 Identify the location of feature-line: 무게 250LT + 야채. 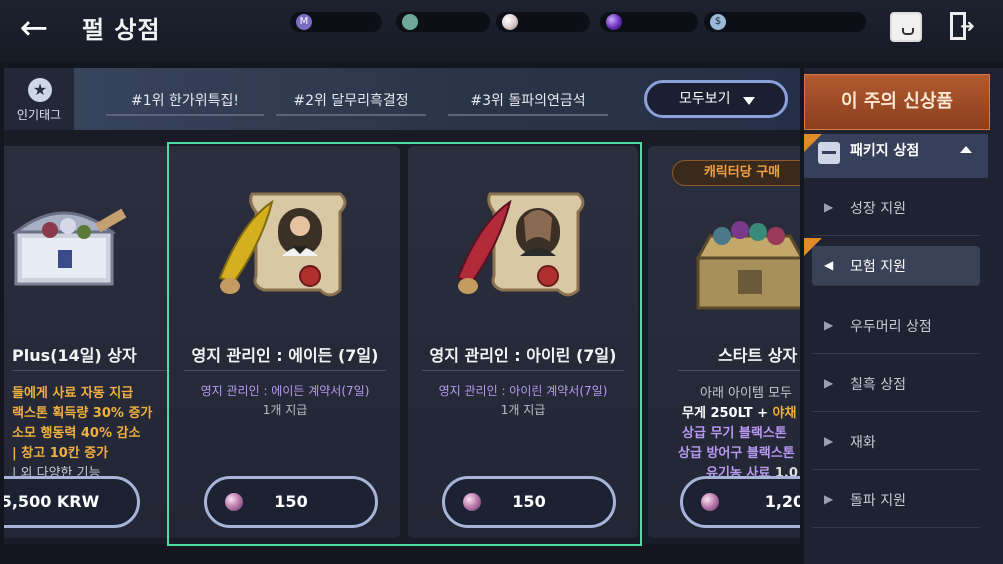
(739, 411).